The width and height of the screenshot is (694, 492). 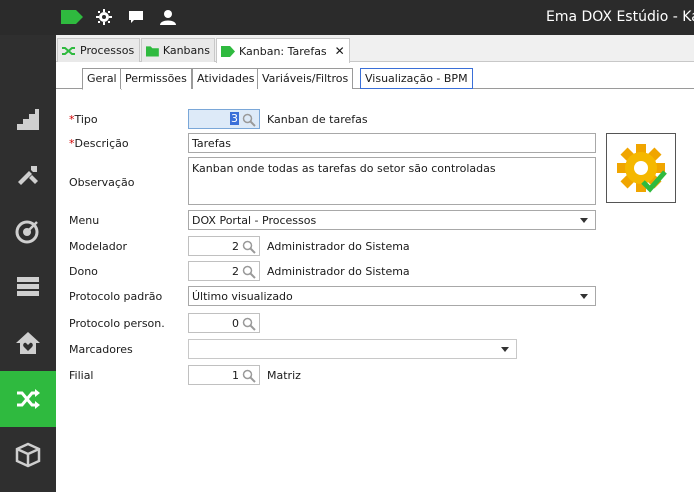 What do you see at coordinates (83, 119) in the screenshot?
I see `tipo-label: *Tipo` at bounding box center [83, 119].